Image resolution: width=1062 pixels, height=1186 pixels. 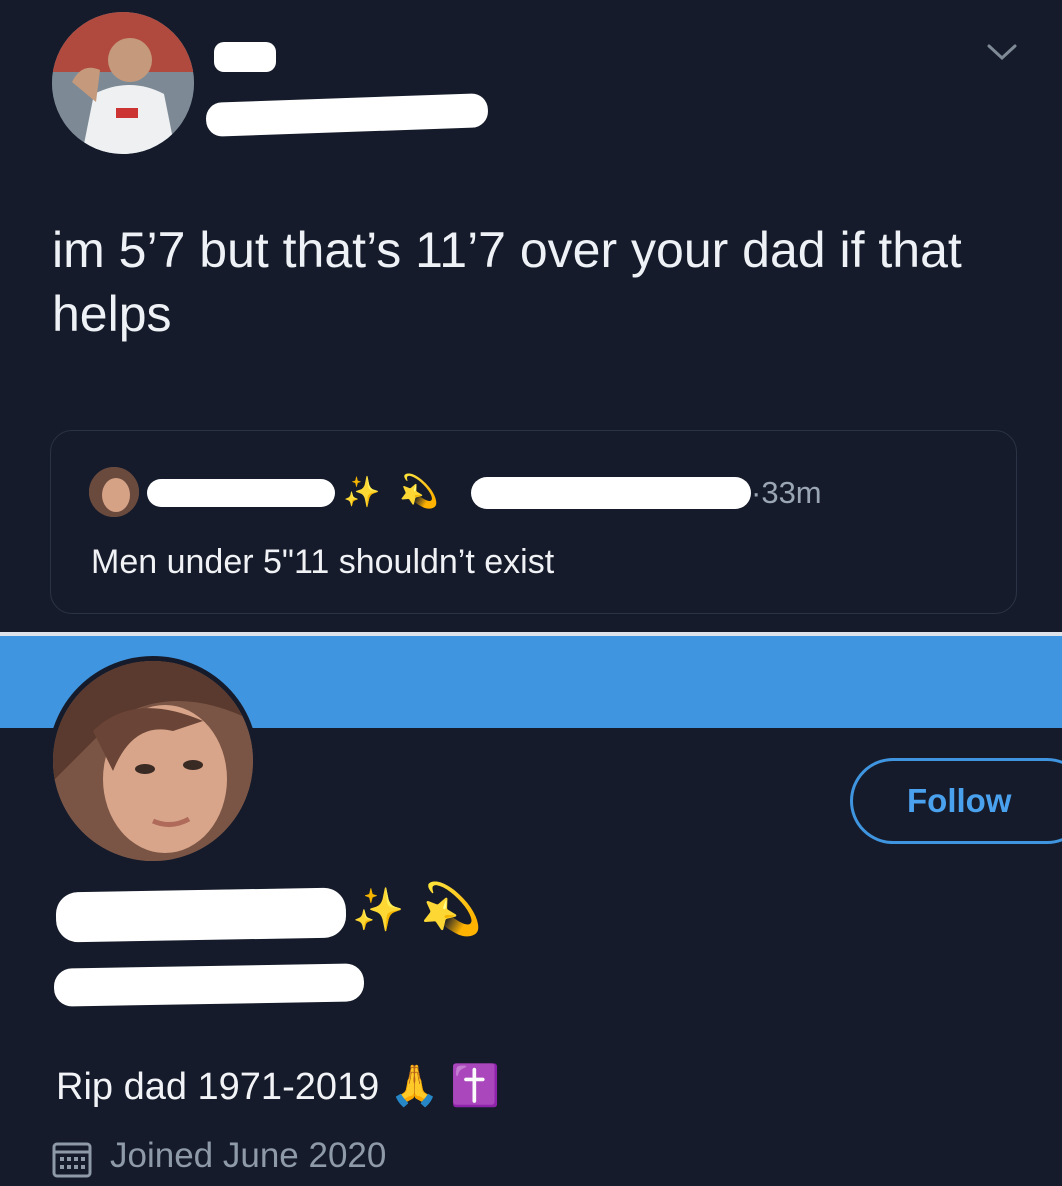 What do you see at coordinates (114, 492) in the screenshot?
I see `quoted-author-avatar` at bounding box center [114, 492].